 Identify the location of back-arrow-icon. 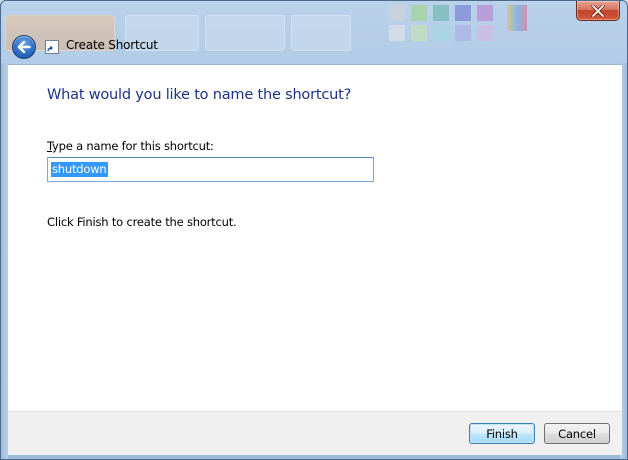
(24, 47).